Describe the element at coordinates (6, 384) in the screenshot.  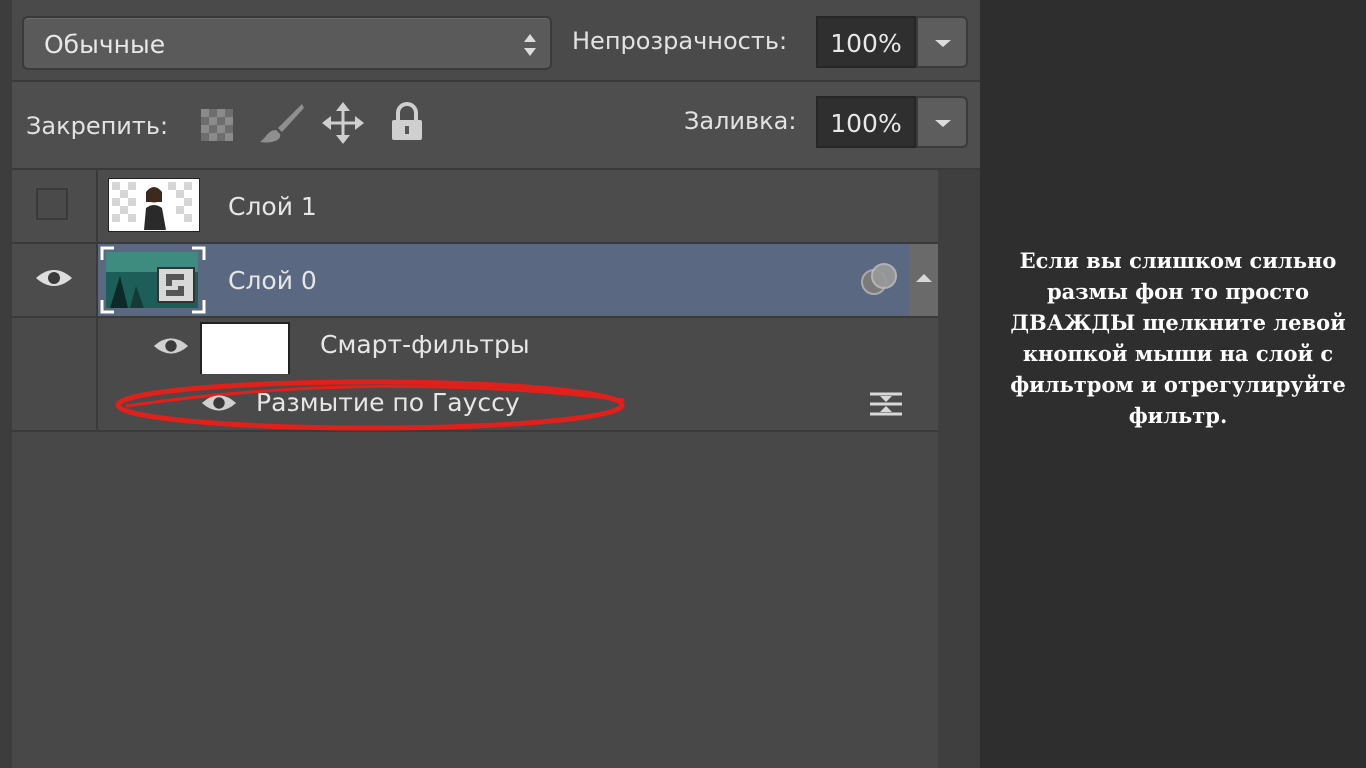
I see `panel-edge` at that location.